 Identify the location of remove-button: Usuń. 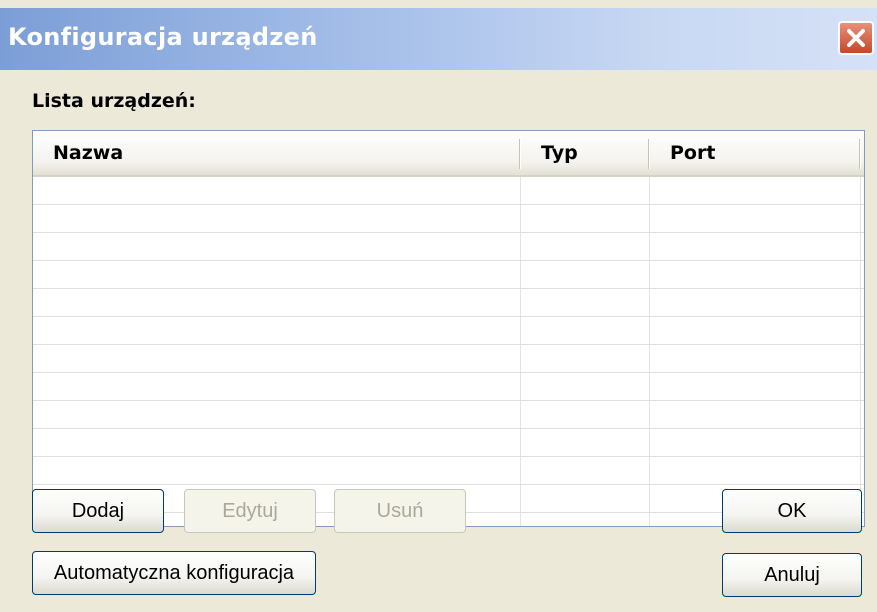
(400, 511).